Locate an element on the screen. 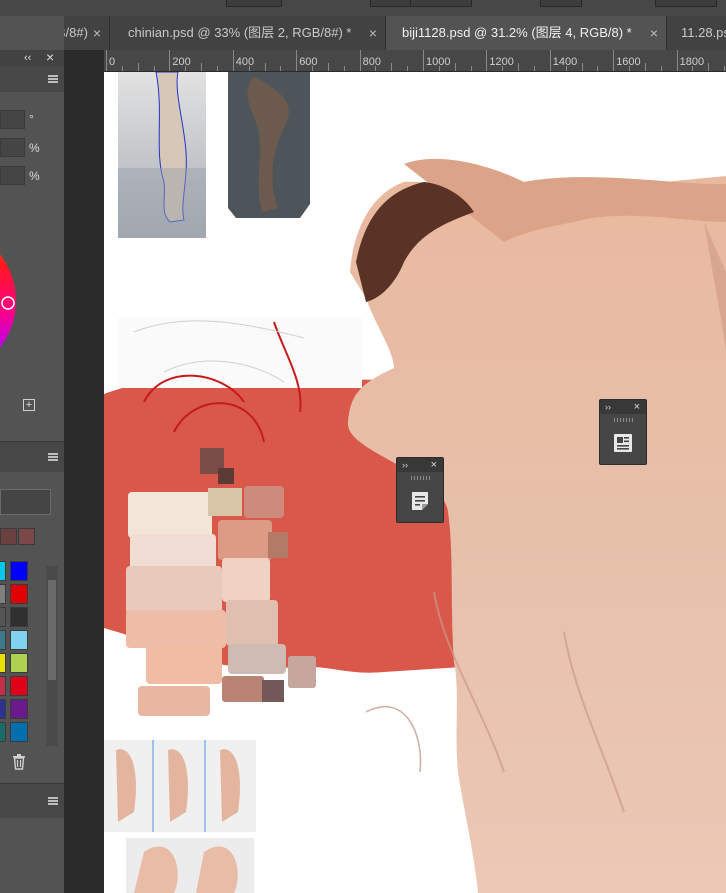 The width and height of the screenshot is (726, 893). ruler-label: 800 is located at coordinates (371, 62).